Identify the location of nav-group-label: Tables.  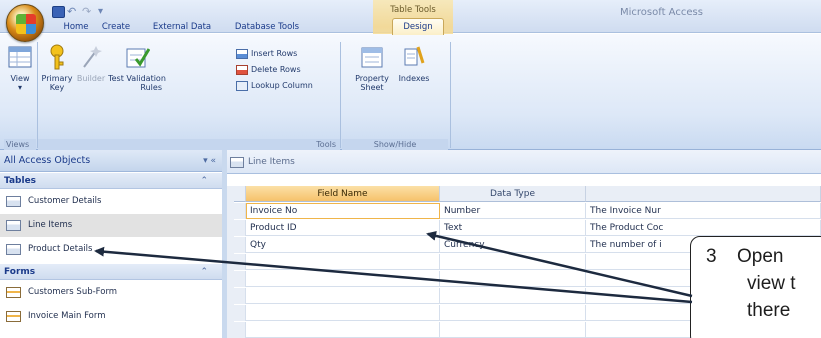
(20, 181).